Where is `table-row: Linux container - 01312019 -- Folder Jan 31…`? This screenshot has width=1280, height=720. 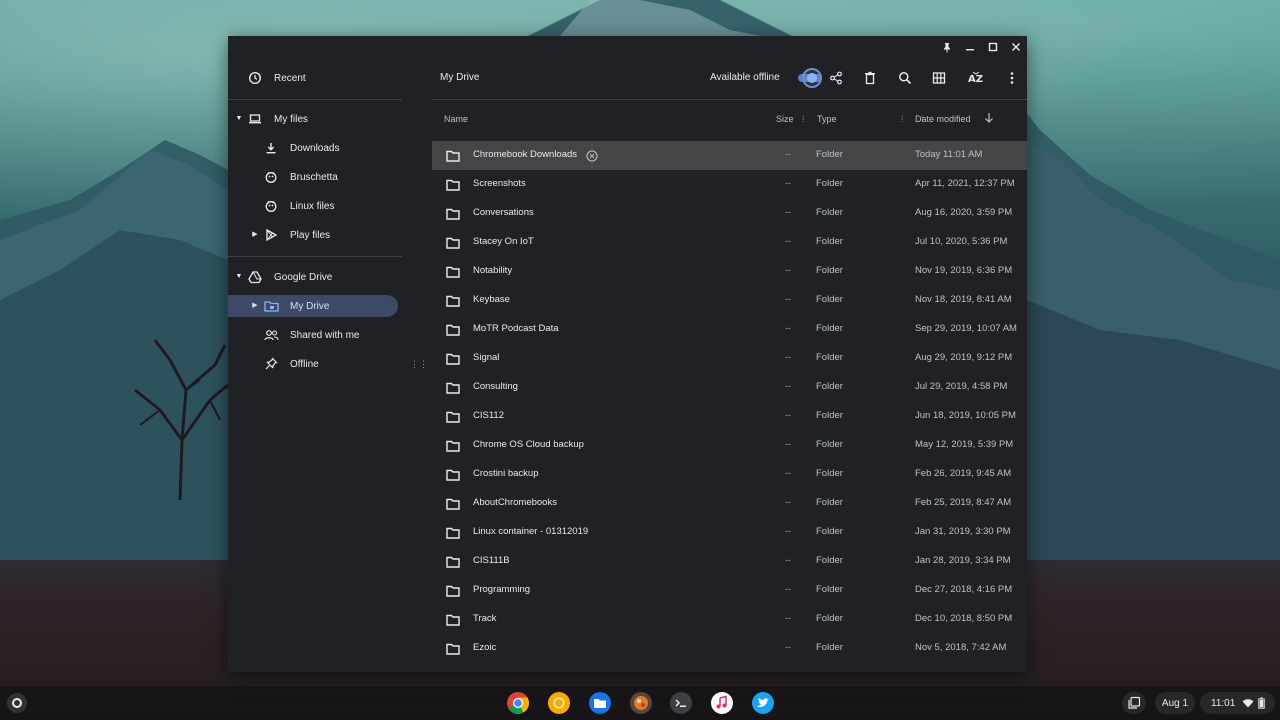 table-row: Linux container - 01312019 -- Folder Jan 31… is located at coordinates (729, 532).